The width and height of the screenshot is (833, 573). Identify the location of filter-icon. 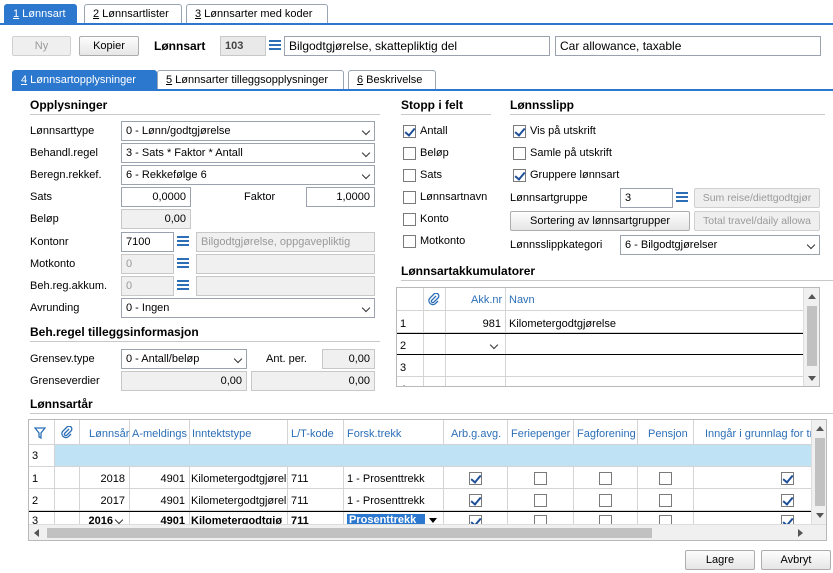
(40, 433).